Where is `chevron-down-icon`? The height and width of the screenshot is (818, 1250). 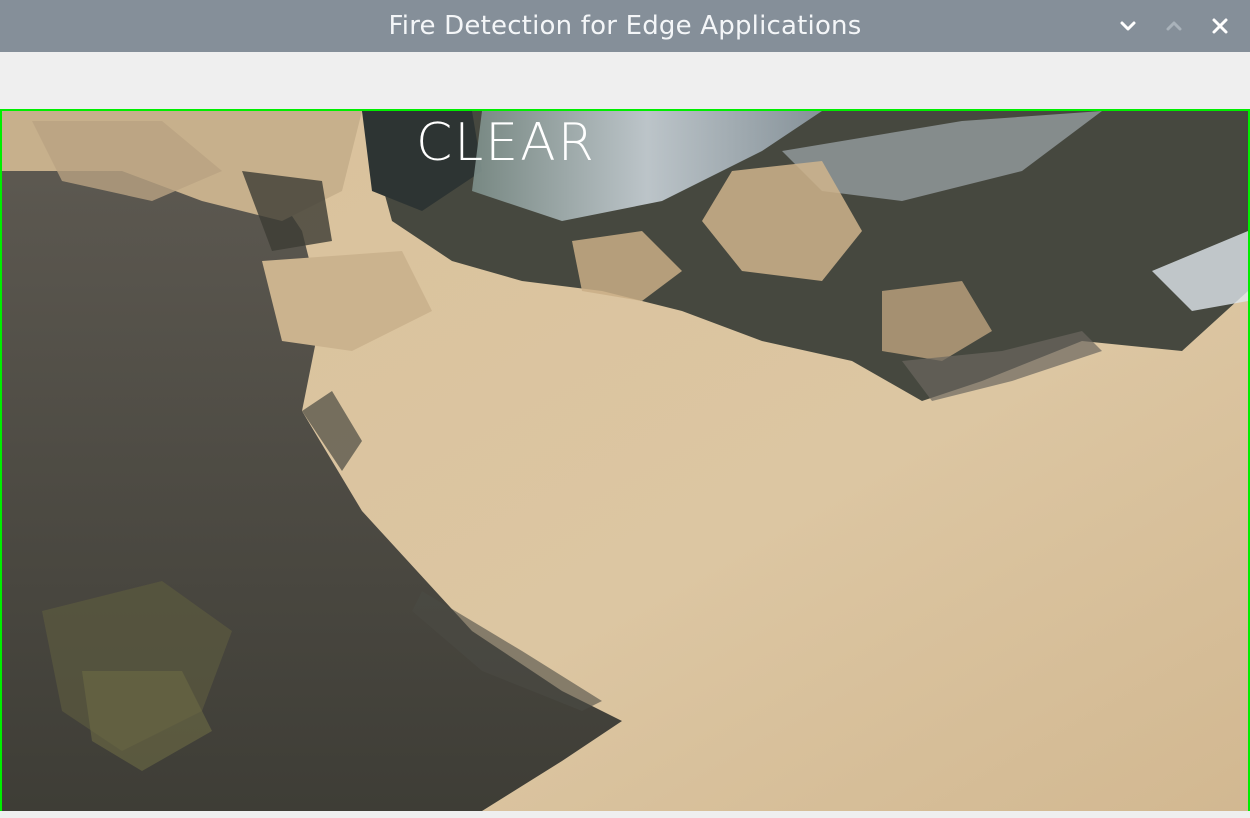
chevron-down-icon is located at coordinates (1128, 26).